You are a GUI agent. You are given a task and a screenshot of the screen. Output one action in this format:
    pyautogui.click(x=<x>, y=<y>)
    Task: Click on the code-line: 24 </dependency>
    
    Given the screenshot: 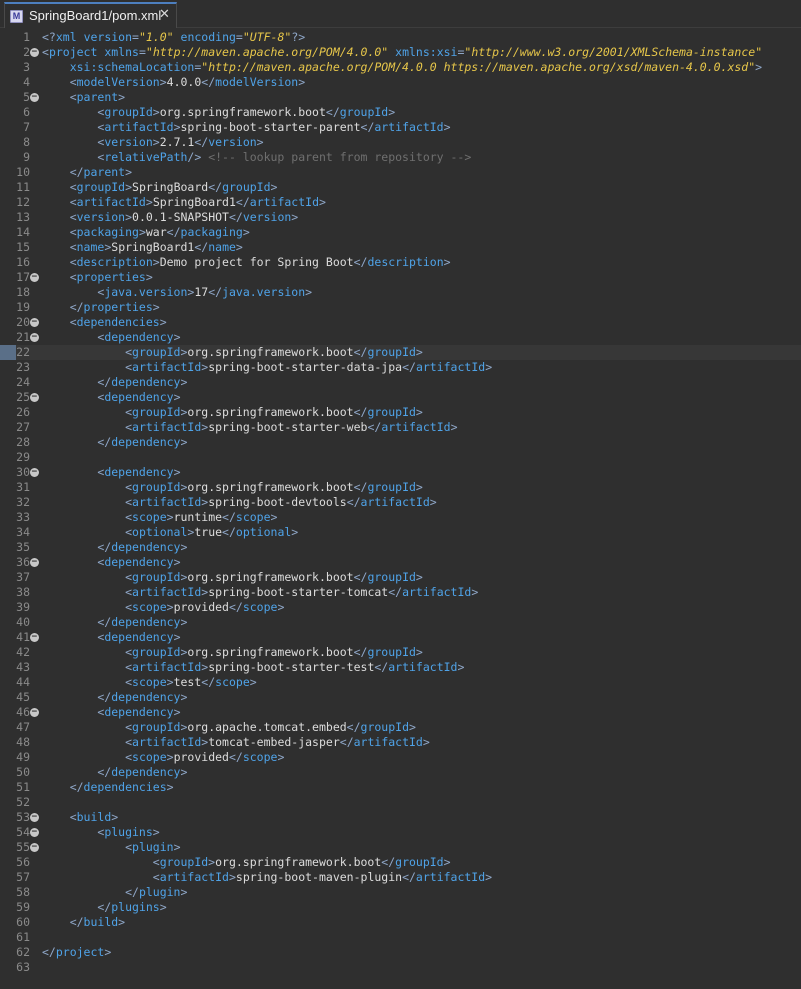 What is the action you would take?
    pyautogui.click(x=400, y=382)
    